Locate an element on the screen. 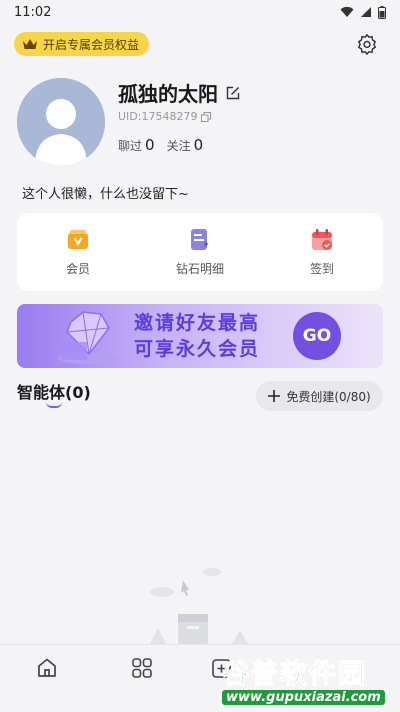  watermark-url: www.gupuxiazai.com is located at coordinates (303, 697).